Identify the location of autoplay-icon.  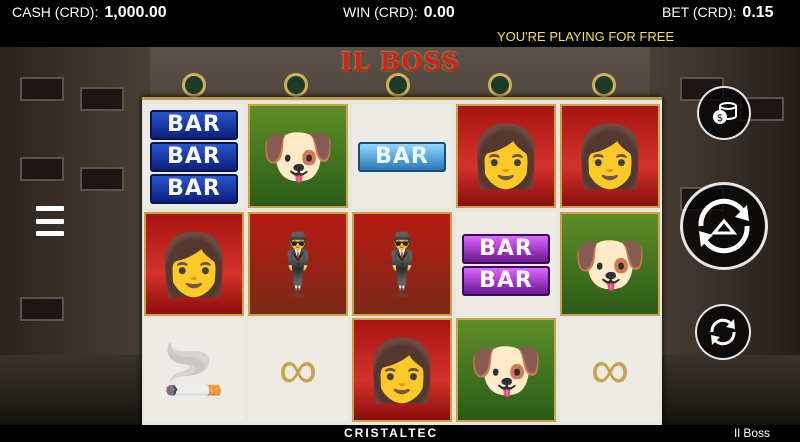
(723, 332).